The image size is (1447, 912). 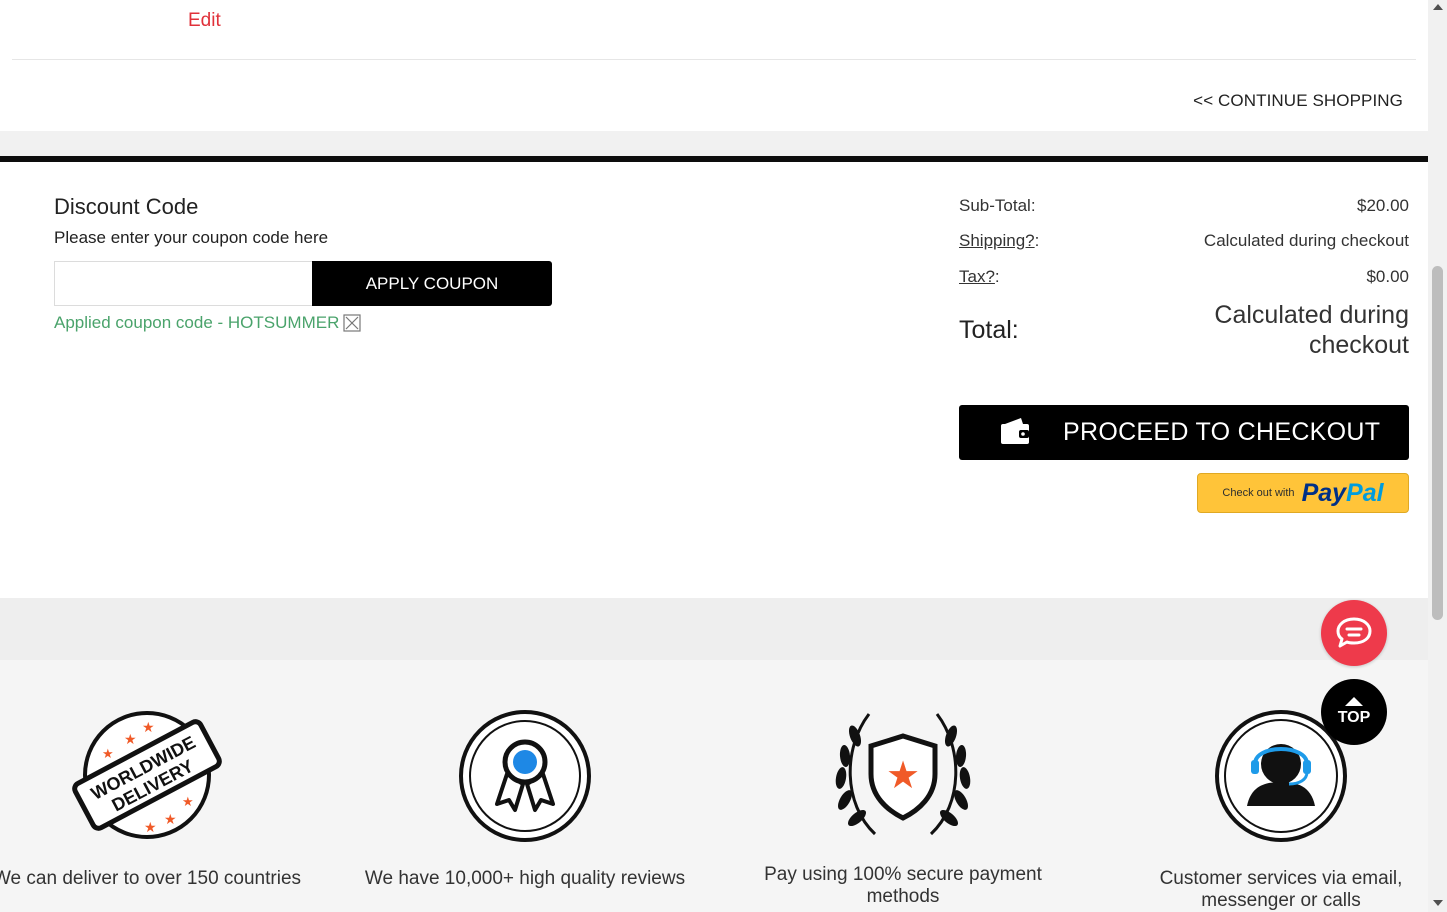 I want to click on feature-secure-payment: ★ Pay using 100% secure payment methods, so click(x=903, y=808).